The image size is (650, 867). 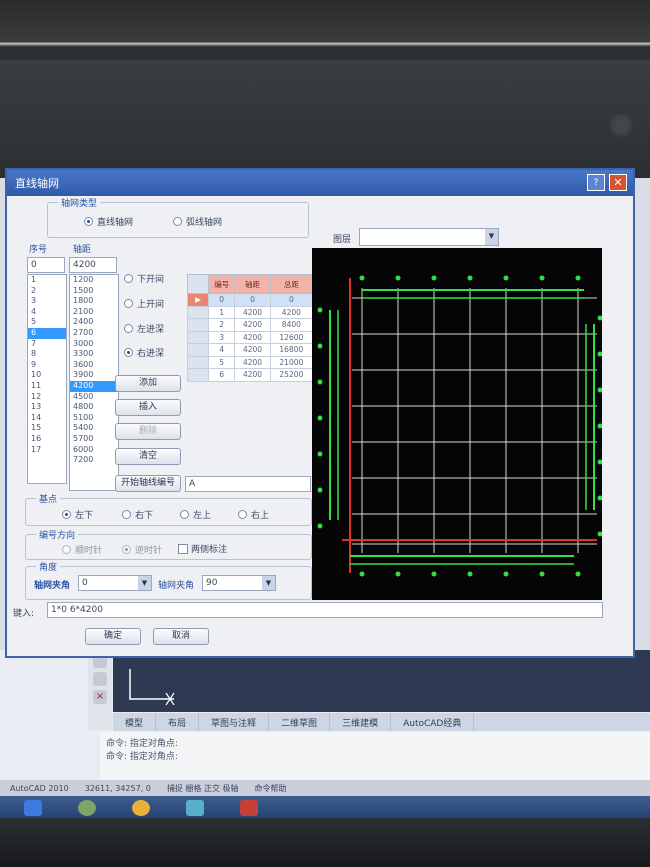 What do you see at coordinates (618, 182) in the screenshot?
I see `close-icon: ✕` at bounding box center [618, 182].